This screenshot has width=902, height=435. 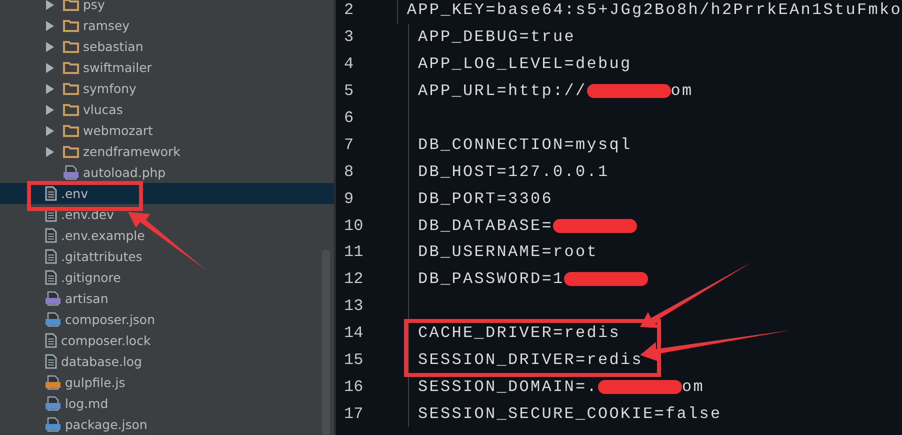 What do you see at coordinates (167, 67) in the screenshot?
I see `tree-item: swiftmailer` at bounding box center [167, 67].